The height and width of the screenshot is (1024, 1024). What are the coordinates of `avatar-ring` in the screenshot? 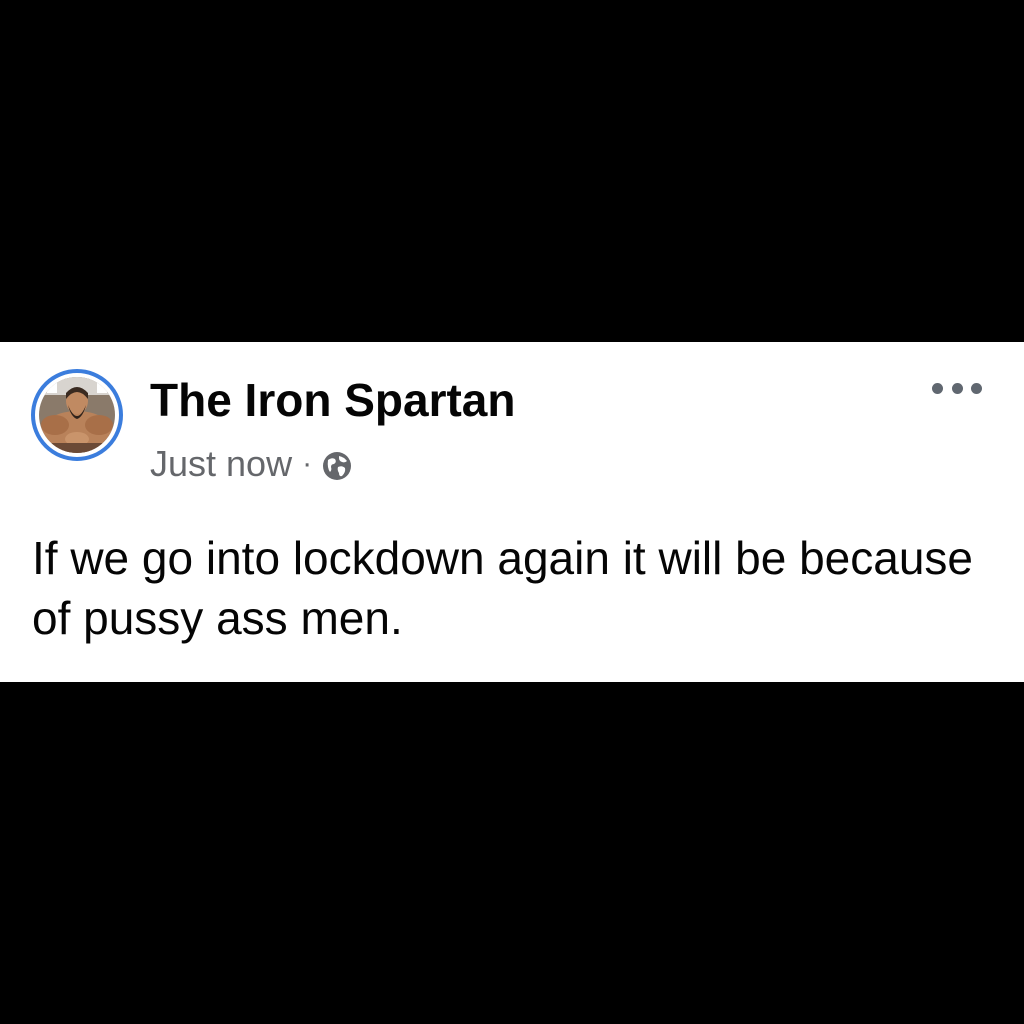 It's located at (77, 415).